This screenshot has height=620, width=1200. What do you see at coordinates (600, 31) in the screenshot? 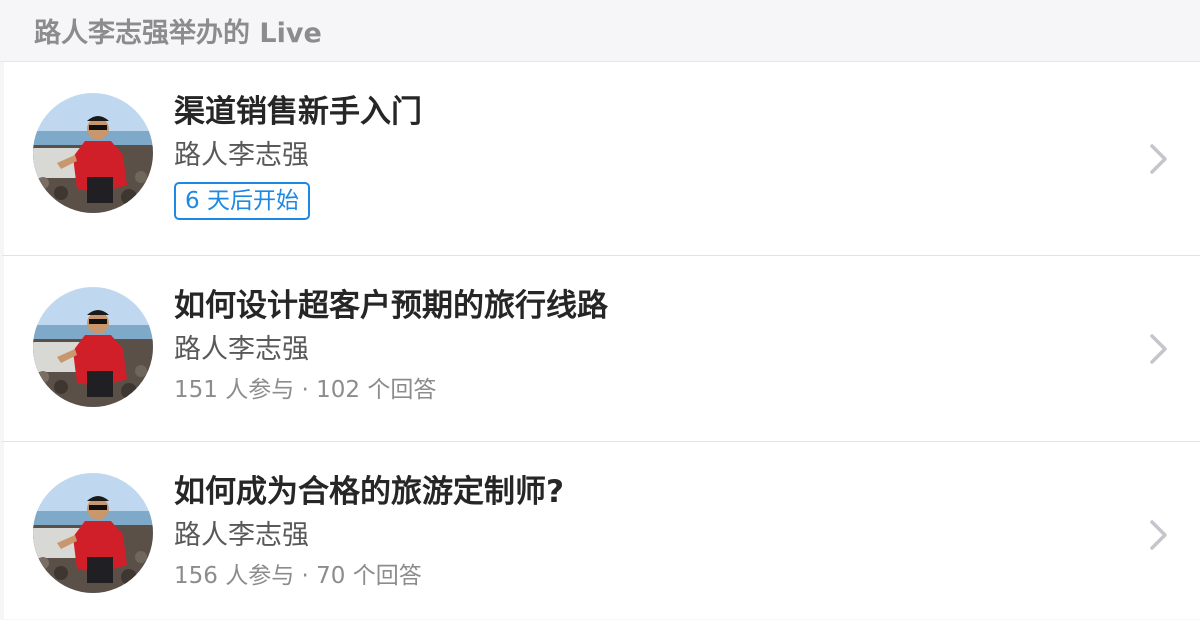
I see `section-header: 路人李志强举办的 Live` at bounding box center [600, 31].